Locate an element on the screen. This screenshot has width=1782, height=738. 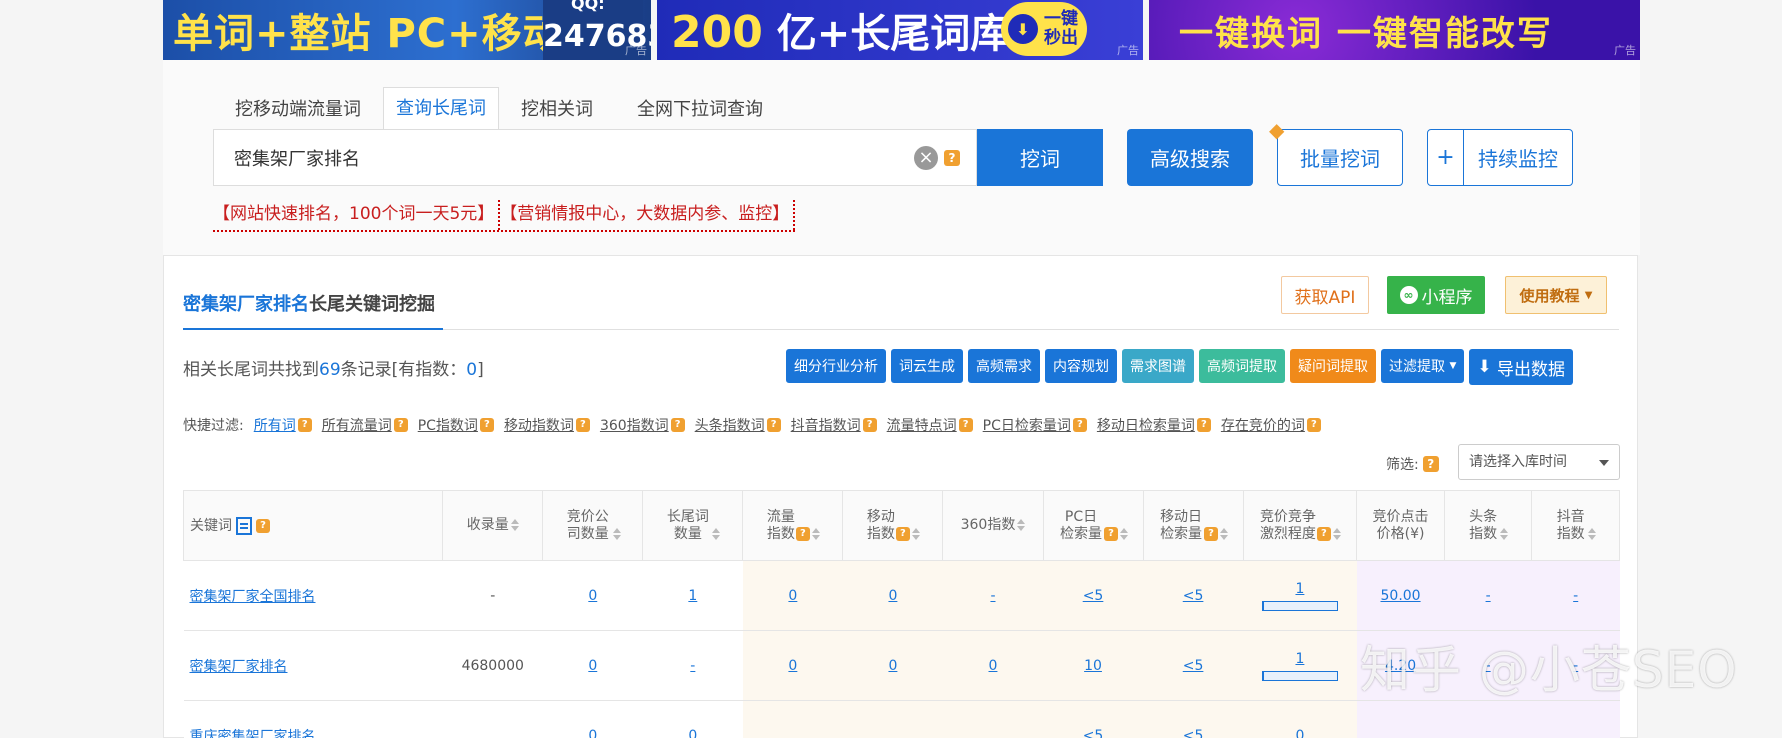
dig-button: 挖词 is located at coordinates (1040, 157).